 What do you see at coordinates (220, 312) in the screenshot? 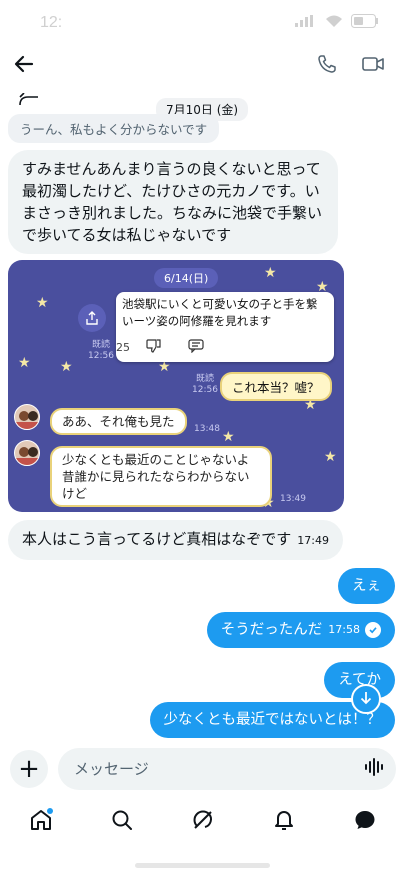
I see `shared-post-text: 池袋駅にいくと可愛い女の子と手を繋いーツ姿の阿修羅を見れます` at bounding box center [220, 312].